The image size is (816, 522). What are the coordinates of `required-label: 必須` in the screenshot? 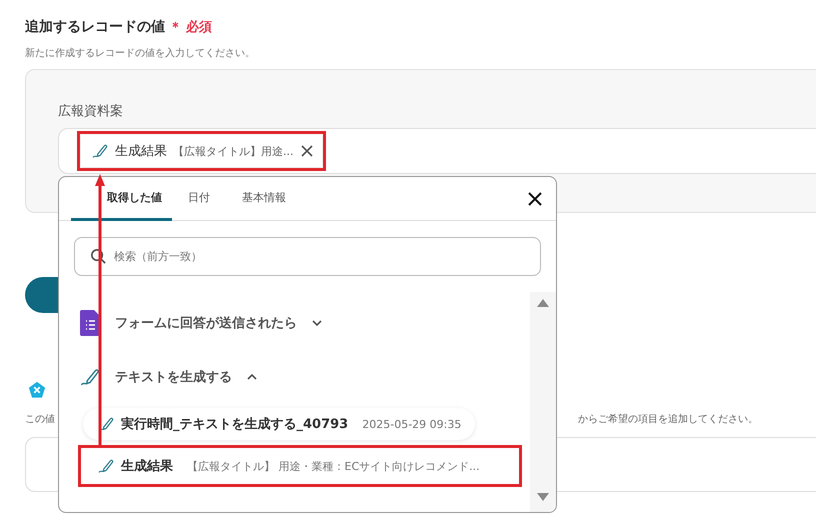 It's located at (199, 27).